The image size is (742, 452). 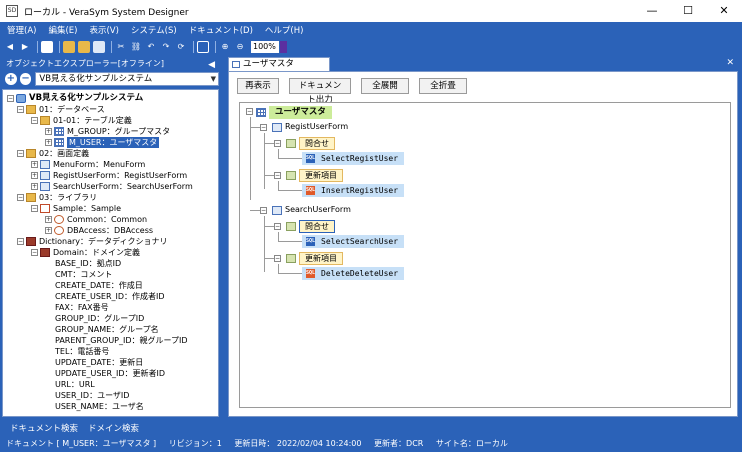 What do you see at coordinates (730, 63) in the screenshot?
I see `tab-close-icon: ✕` at bounding box center [730, 63].